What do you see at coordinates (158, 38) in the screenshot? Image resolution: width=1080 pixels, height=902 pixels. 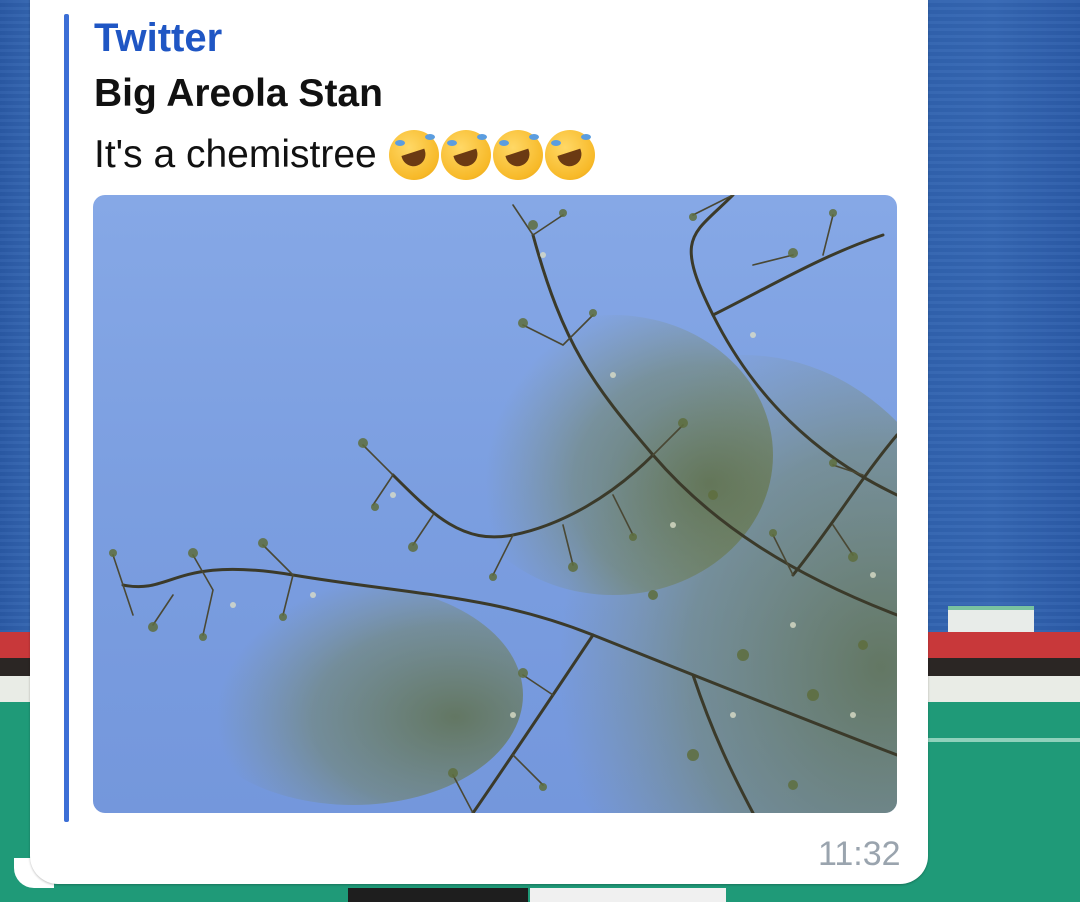 I see `link-preview-site-name: Twitter` at bounding box center [158, 38].